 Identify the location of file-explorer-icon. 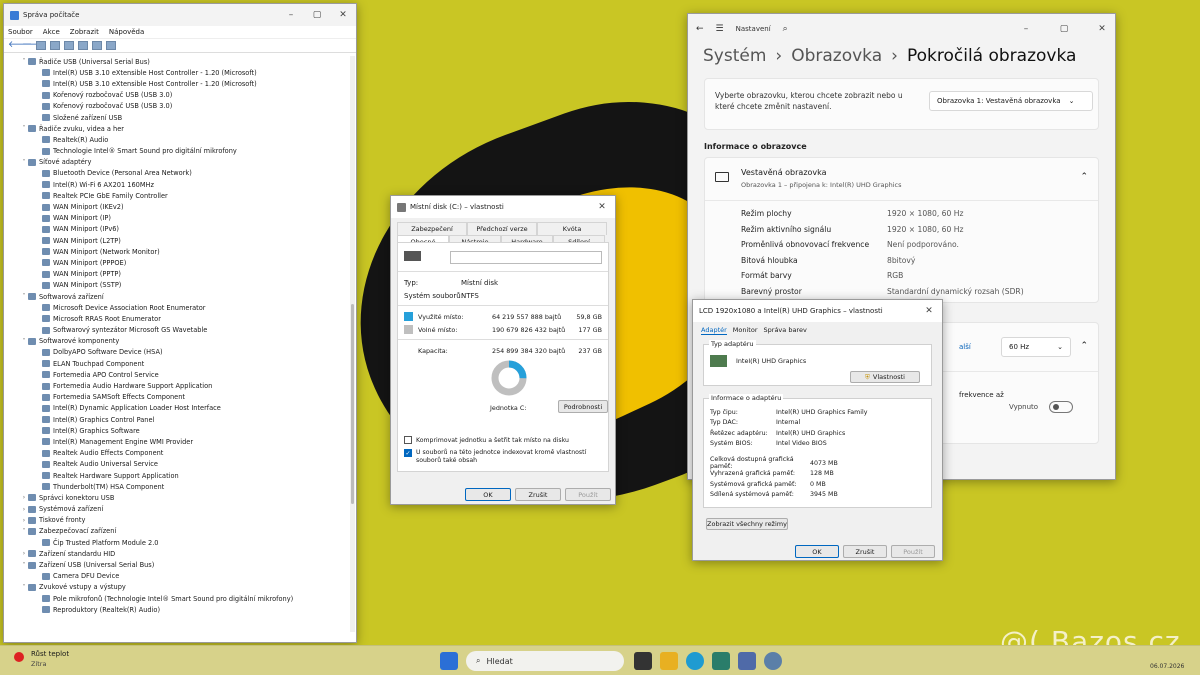
(669, 661).